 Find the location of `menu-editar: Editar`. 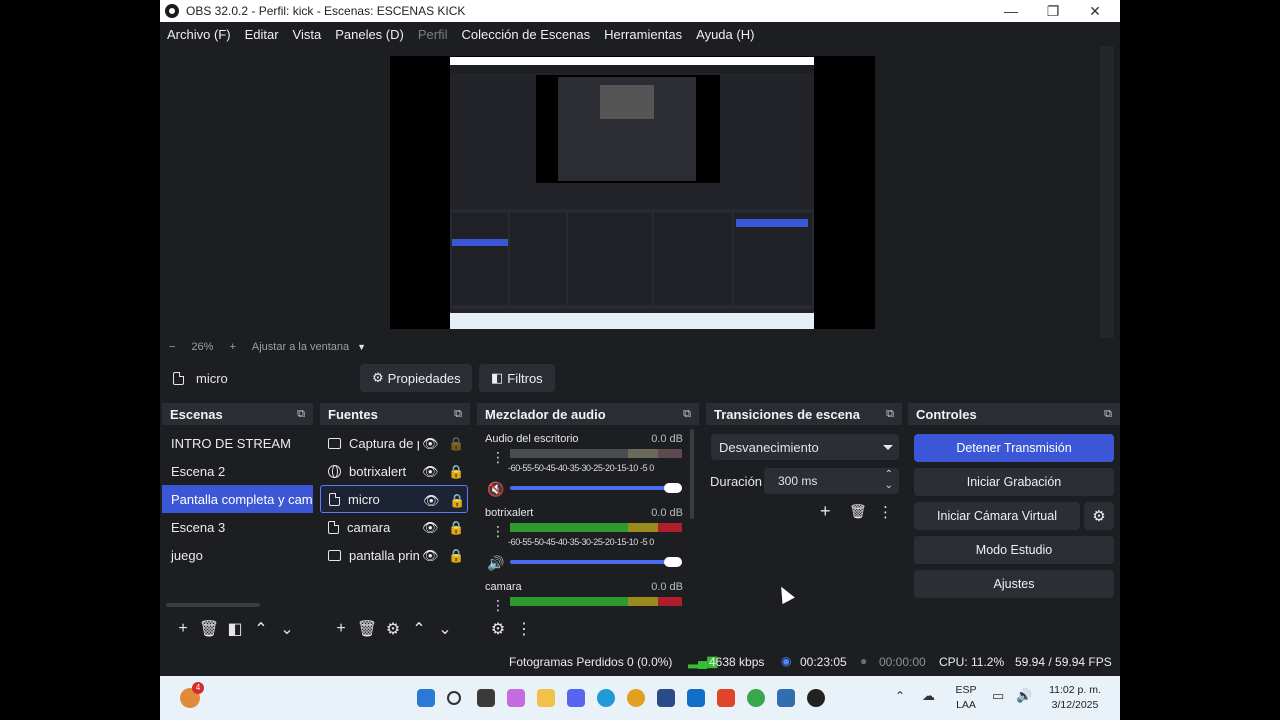

menu-editar: Editar is located at coordinates (262, 34).